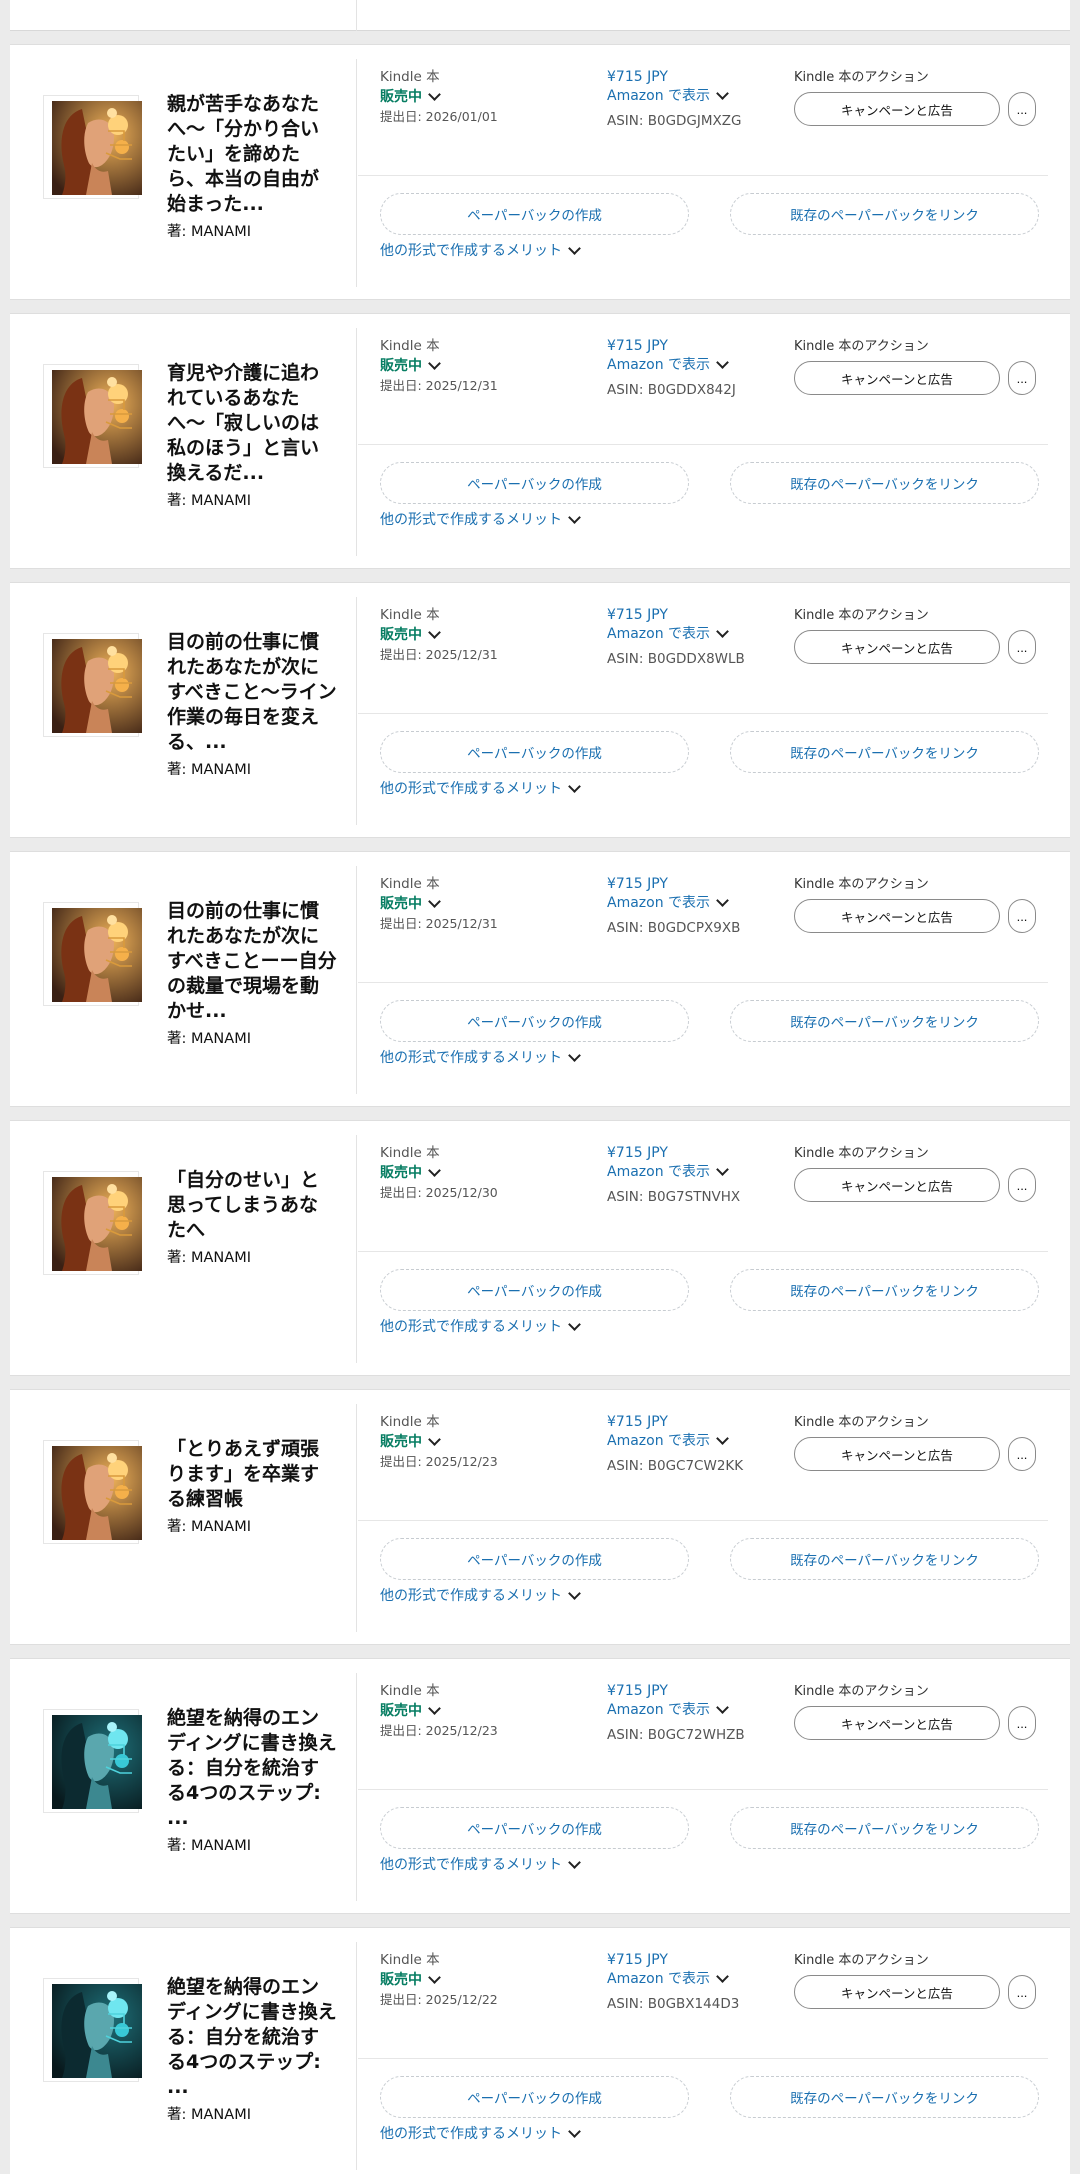  I want to click on price-column: ¥715 JPY Amazon で表示 ASIN: B0GDCPX9XB, so click(673, 907).